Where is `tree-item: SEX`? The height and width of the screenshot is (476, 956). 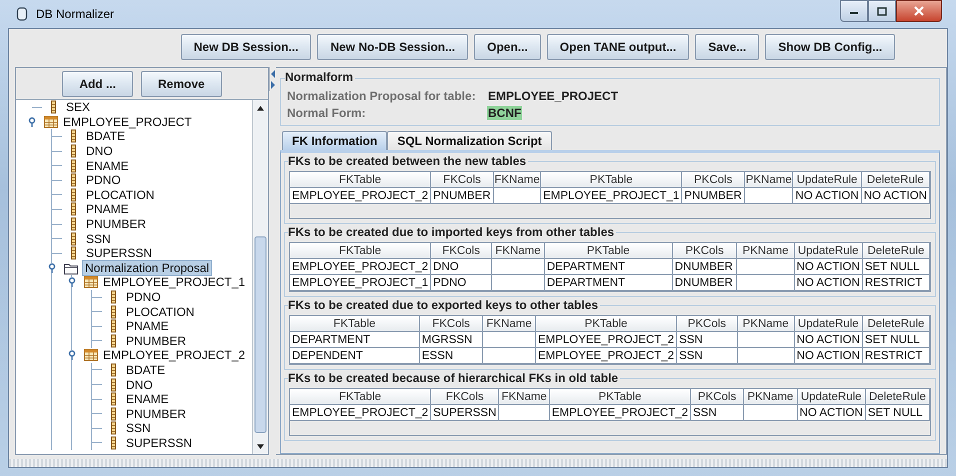
tree-item: SEX is located at coordinates (78, 107).